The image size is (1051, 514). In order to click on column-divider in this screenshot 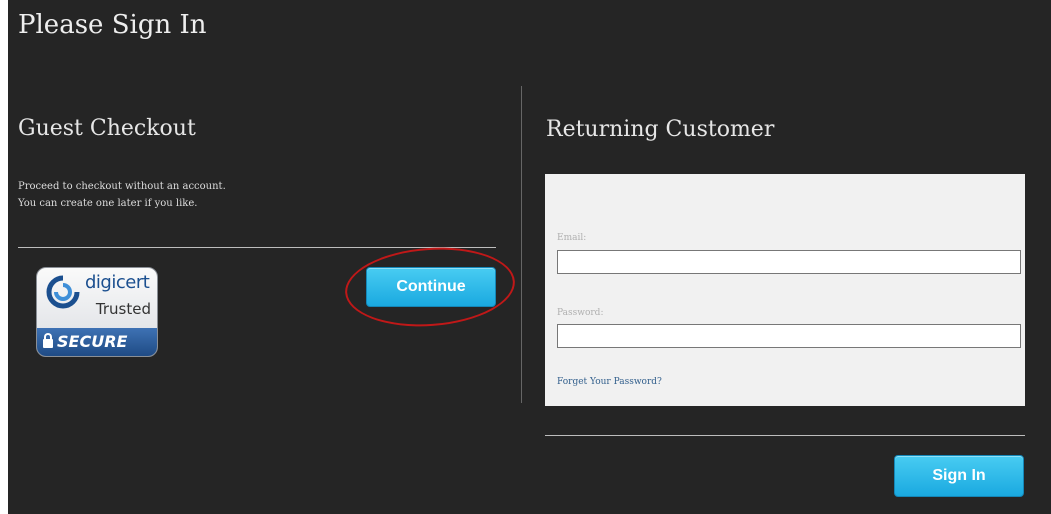, I will do `click(521, 244)`.